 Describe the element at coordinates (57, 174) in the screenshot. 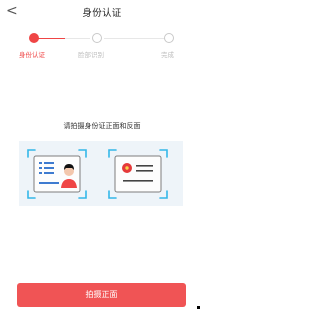

I see `id-card-front-icon` at that location.